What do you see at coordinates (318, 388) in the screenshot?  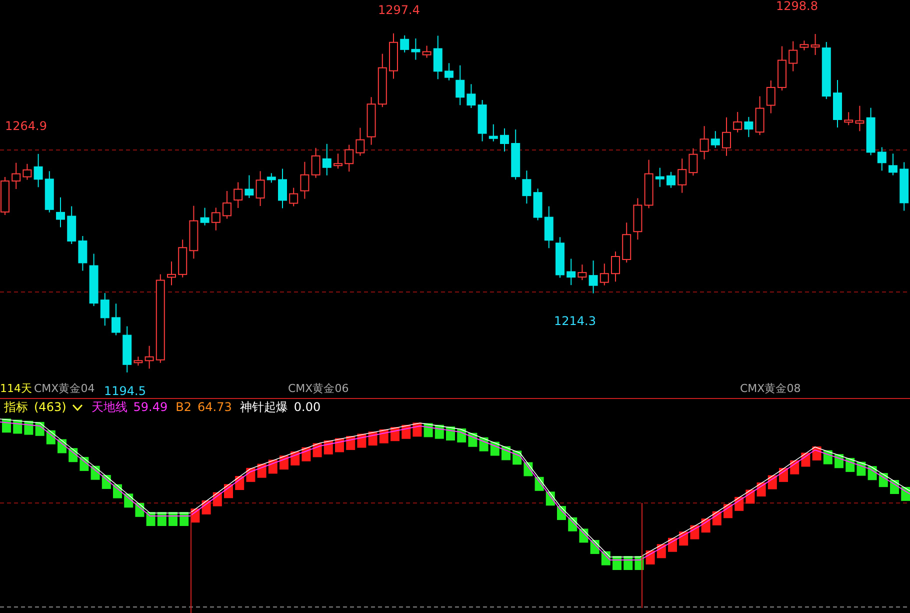 I see `axis-label: CMX黄金06` at bounding box center [318, 388].